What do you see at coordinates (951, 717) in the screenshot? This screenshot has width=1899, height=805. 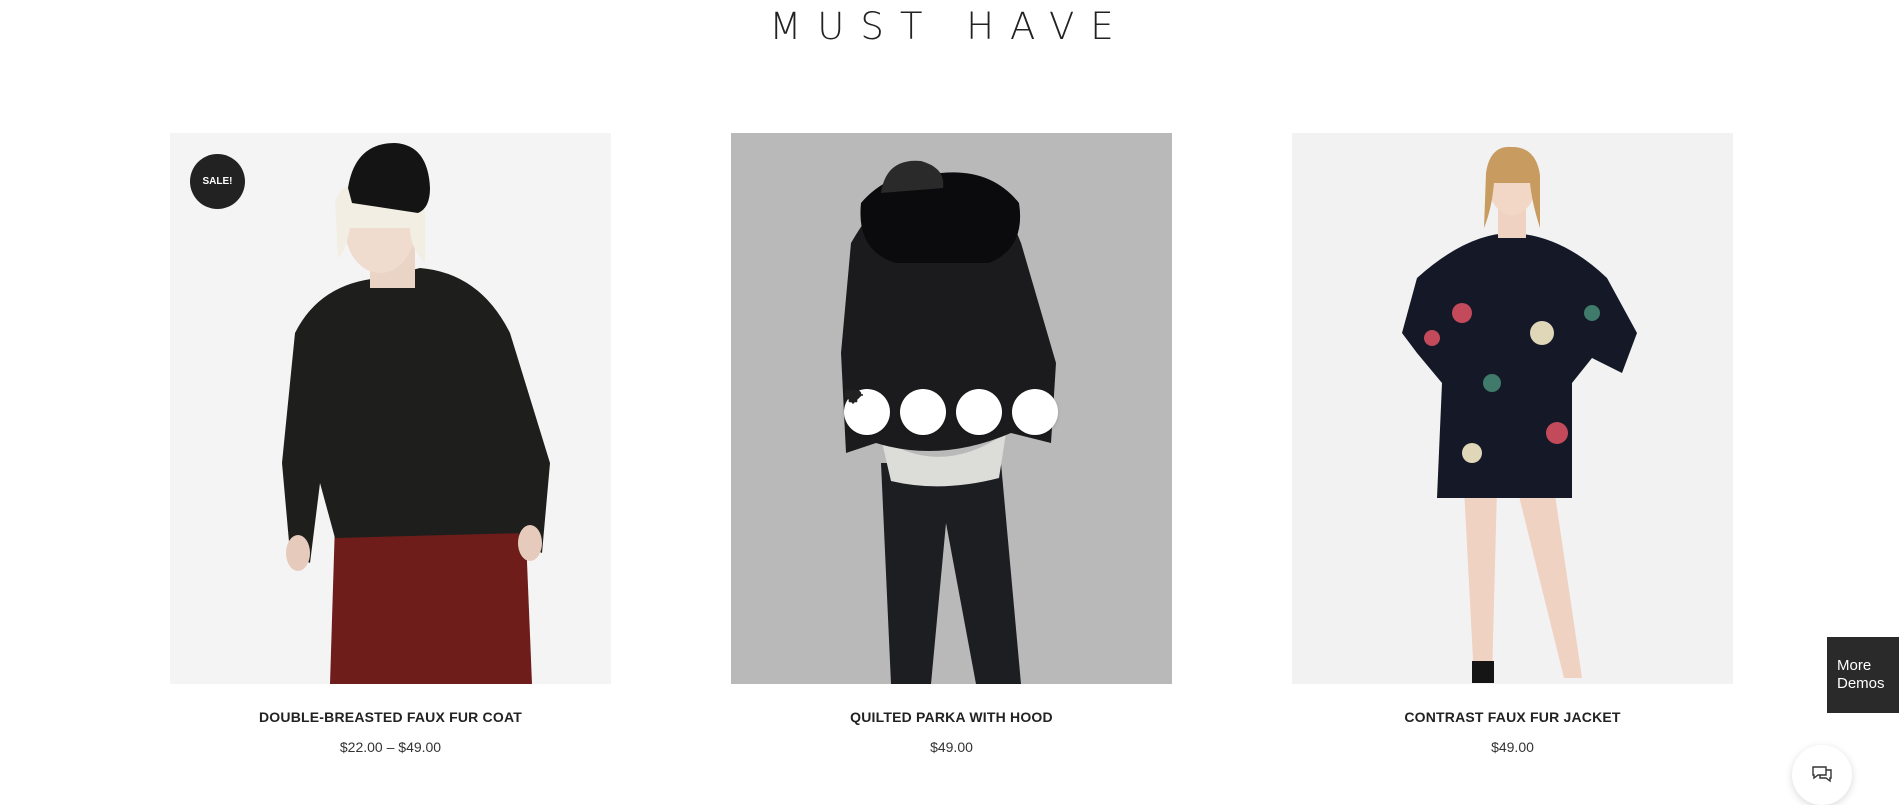 I see `product-name: QUILTED PARKA WITH HOOD` at bounding box center [951, 717].